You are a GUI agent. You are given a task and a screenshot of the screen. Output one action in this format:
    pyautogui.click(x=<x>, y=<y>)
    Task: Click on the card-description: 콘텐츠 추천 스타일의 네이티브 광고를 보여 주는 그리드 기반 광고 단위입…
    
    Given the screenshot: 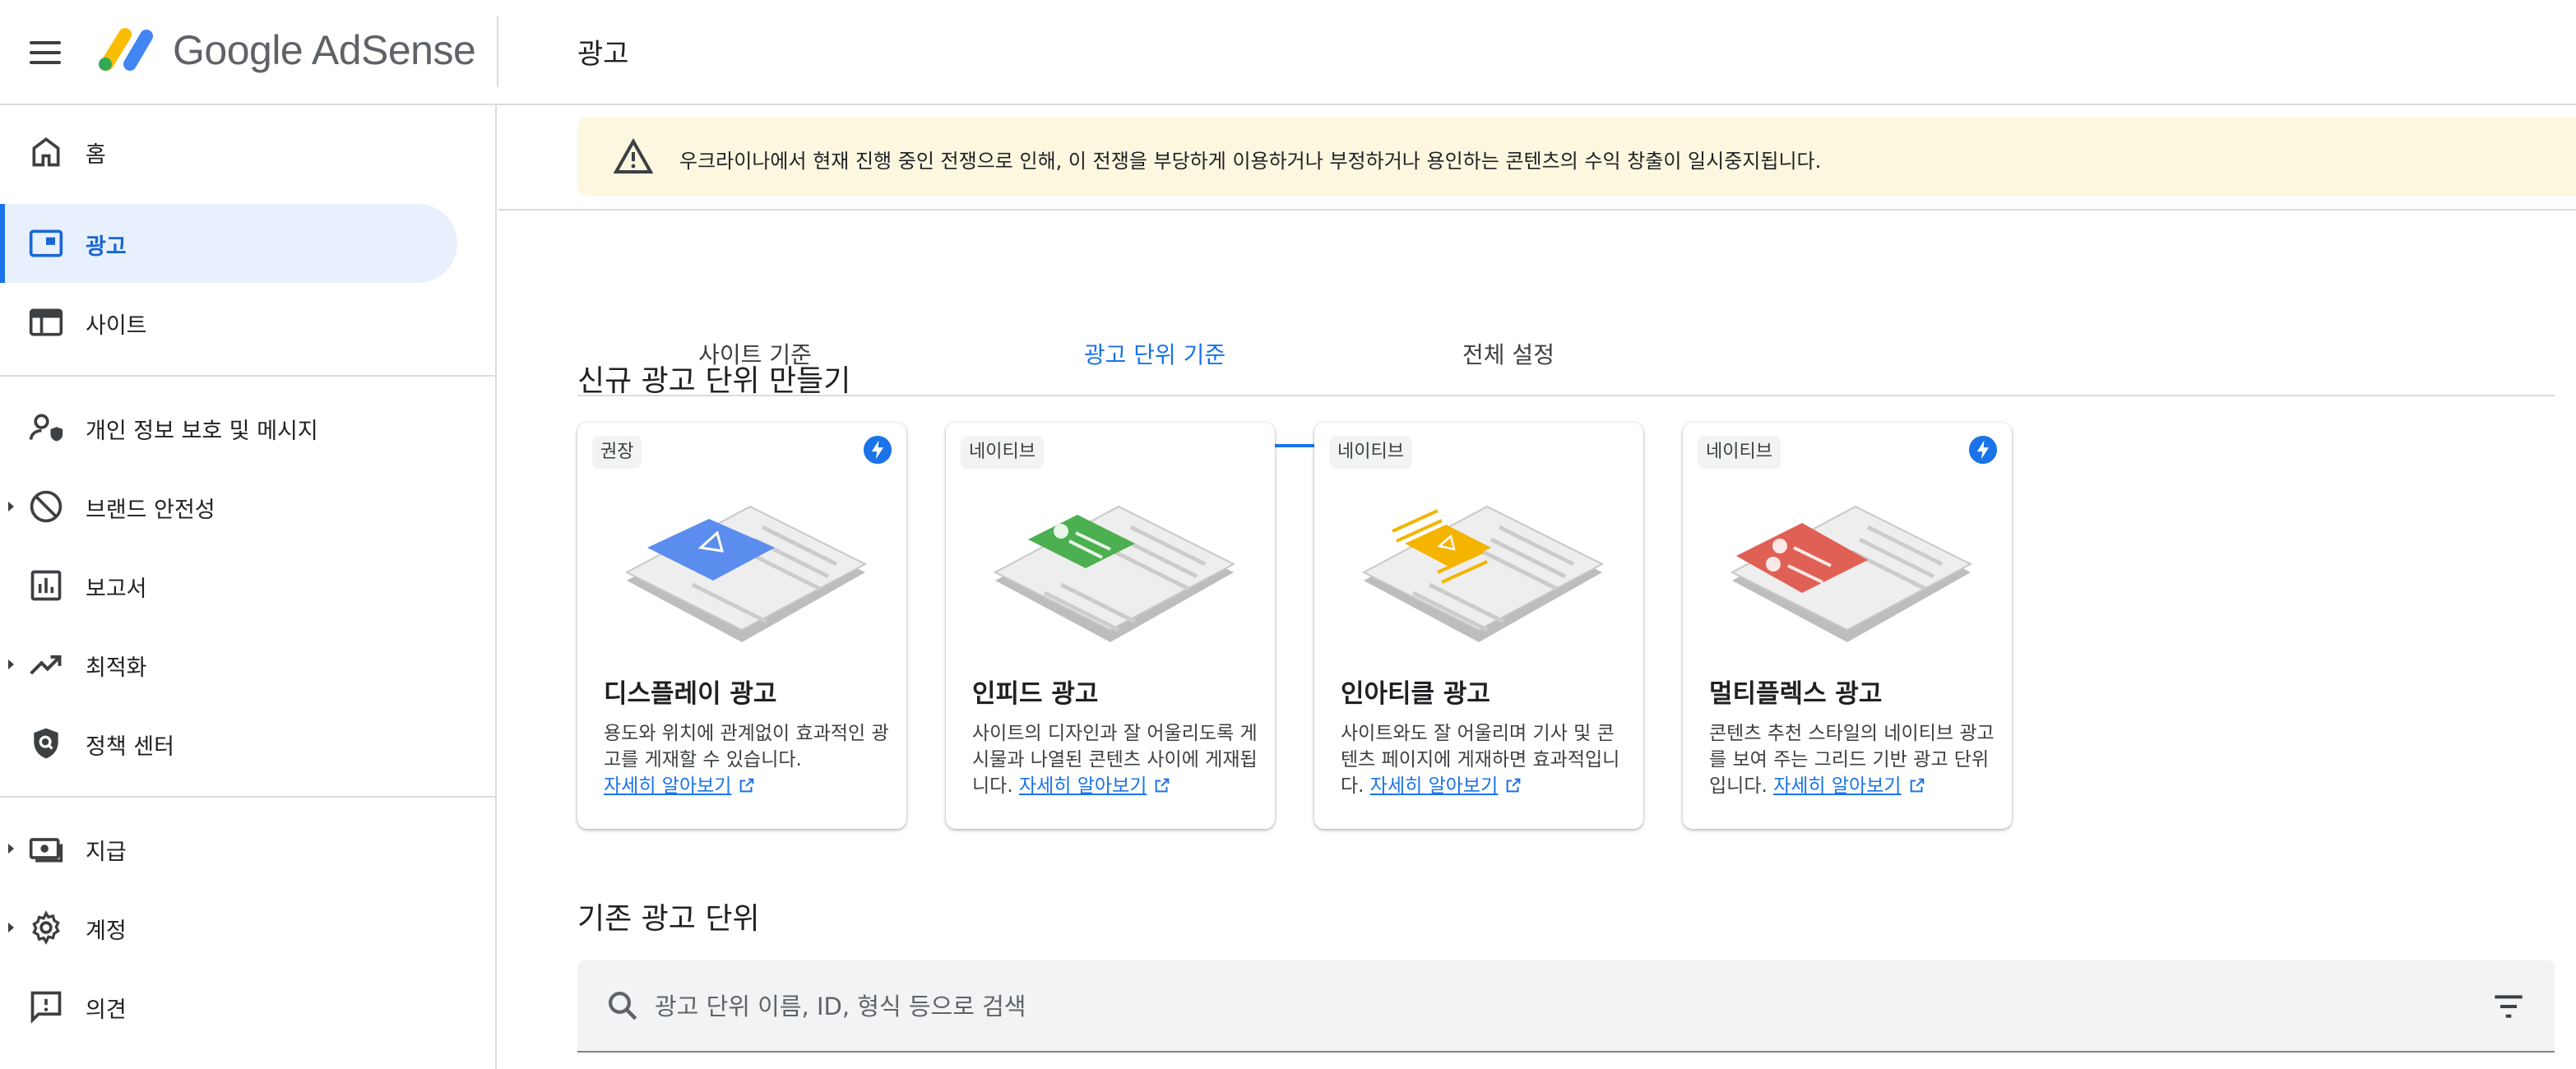 What is the action you would take?
    pyautogui.click(x=1852, y=760)
    